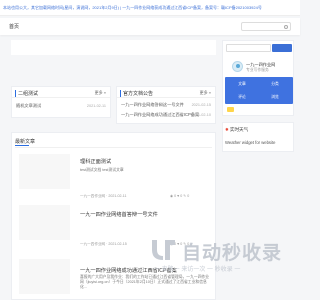 The height and width of the screenshot is (300, 320). What do you see at coordinates (61, 92) in the screenshot?
I see `notice-card-header: 二组测试 更多 »` at bounding box center [61, 92].